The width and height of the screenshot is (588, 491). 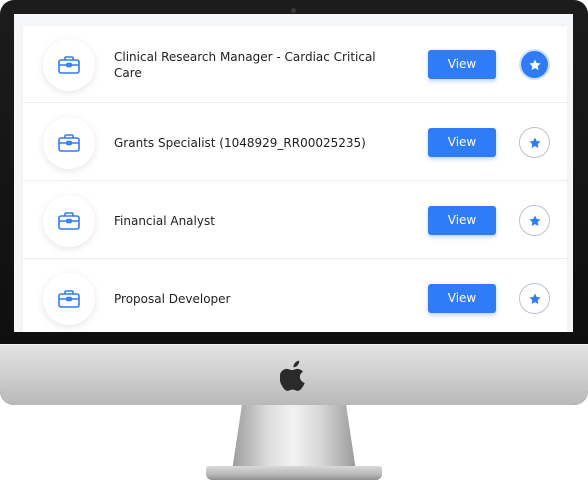 I want to click on job-title: Grants Specialist (1048929_RR00025235), so click(x=249, y=142).